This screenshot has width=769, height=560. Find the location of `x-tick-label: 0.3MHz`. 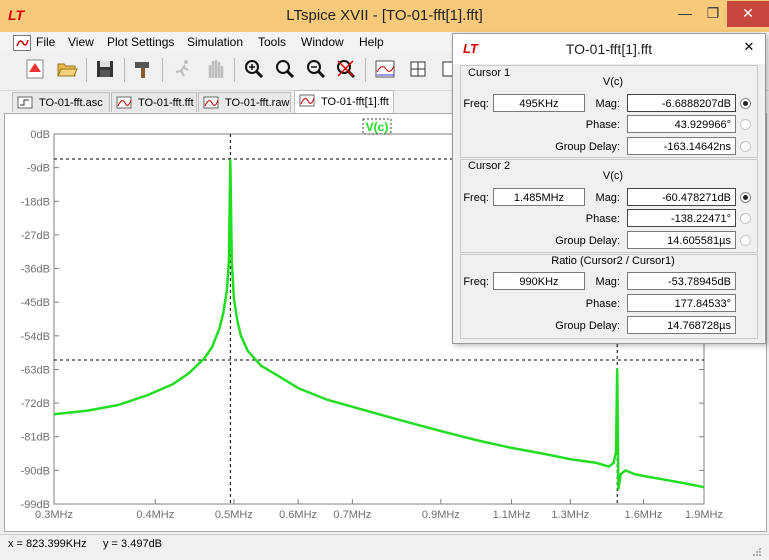

x-tick-label: 0.3MHz is located at coordinates (54, 515).